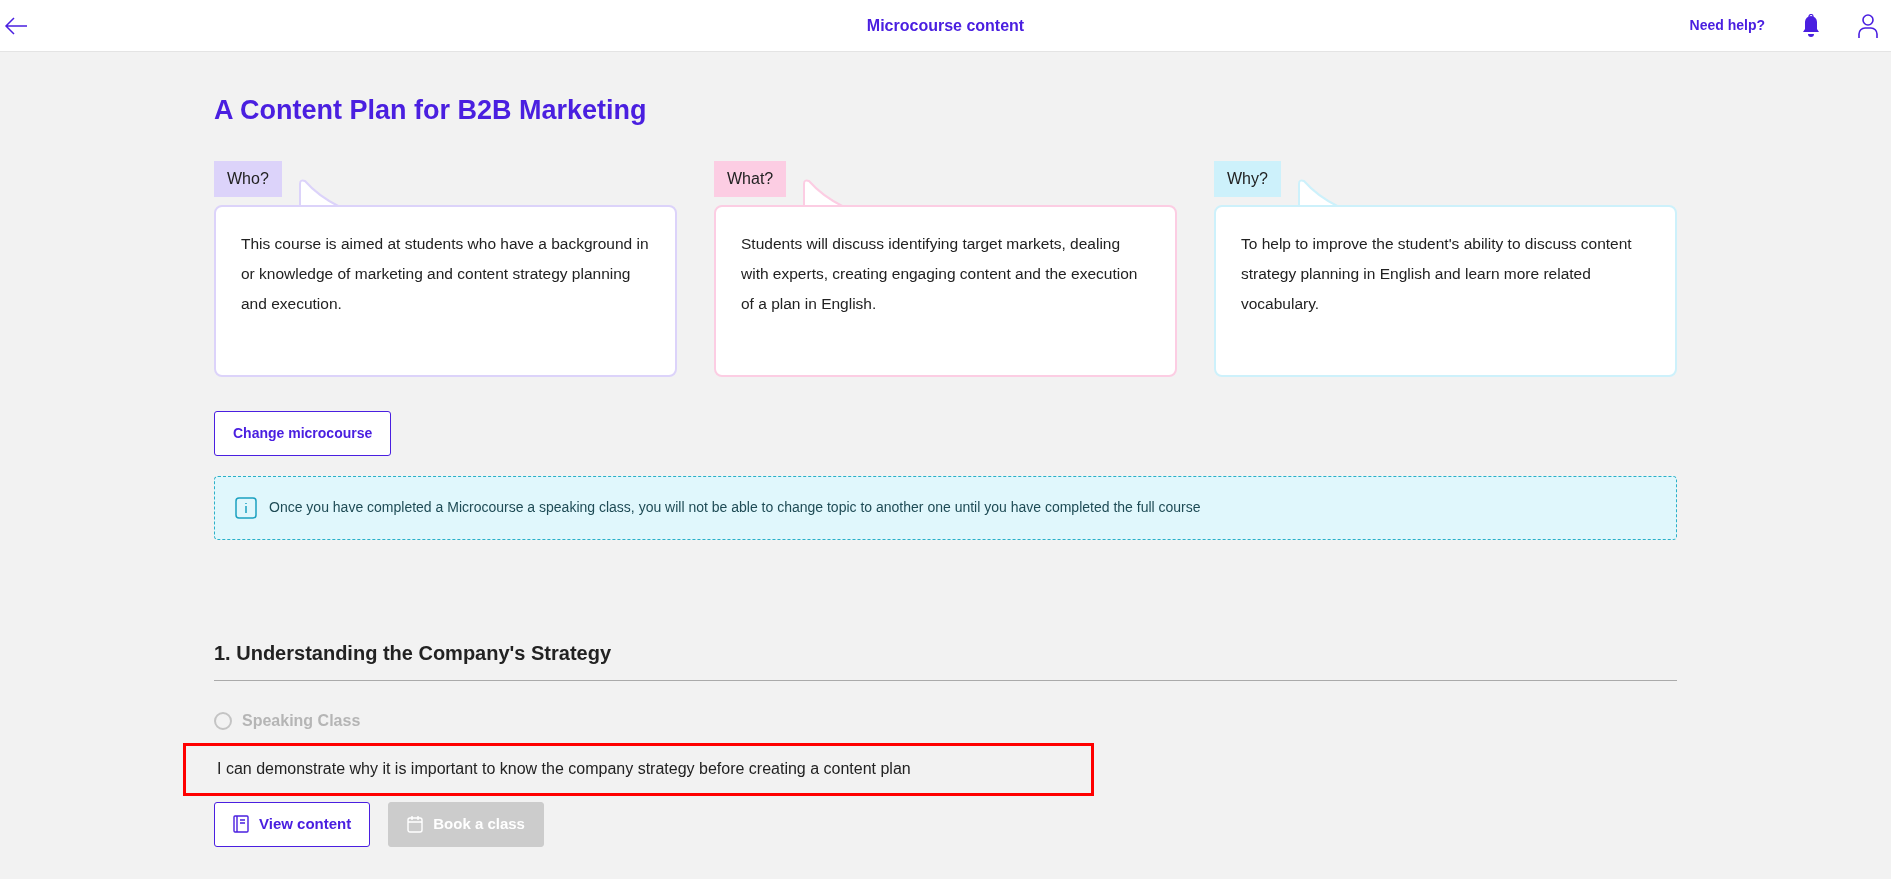 This screenshot has width=1891, height=879. I want to click on calendar-icon, so click(415, 824).